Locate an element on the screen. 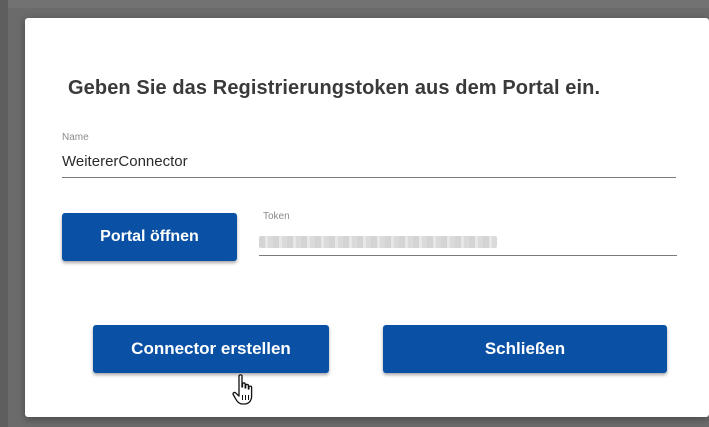 Image resolution: width=709 pixels, height=427 pixels. name-field-label: Name is located at coordinates (75, 137).